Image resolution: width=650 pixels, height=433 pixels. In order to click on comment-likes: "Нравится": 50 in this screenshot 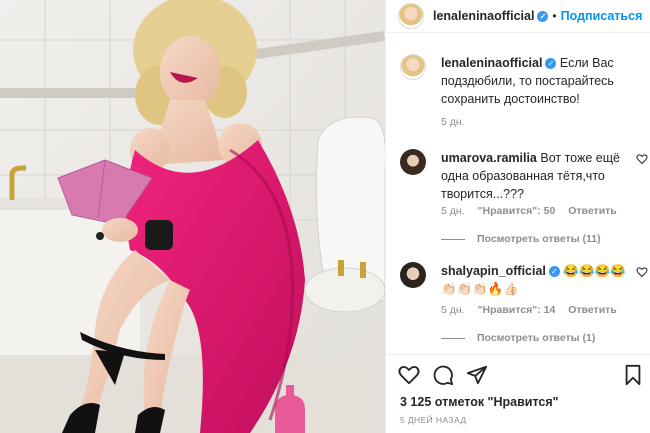, I will do `click(517, 211)`.